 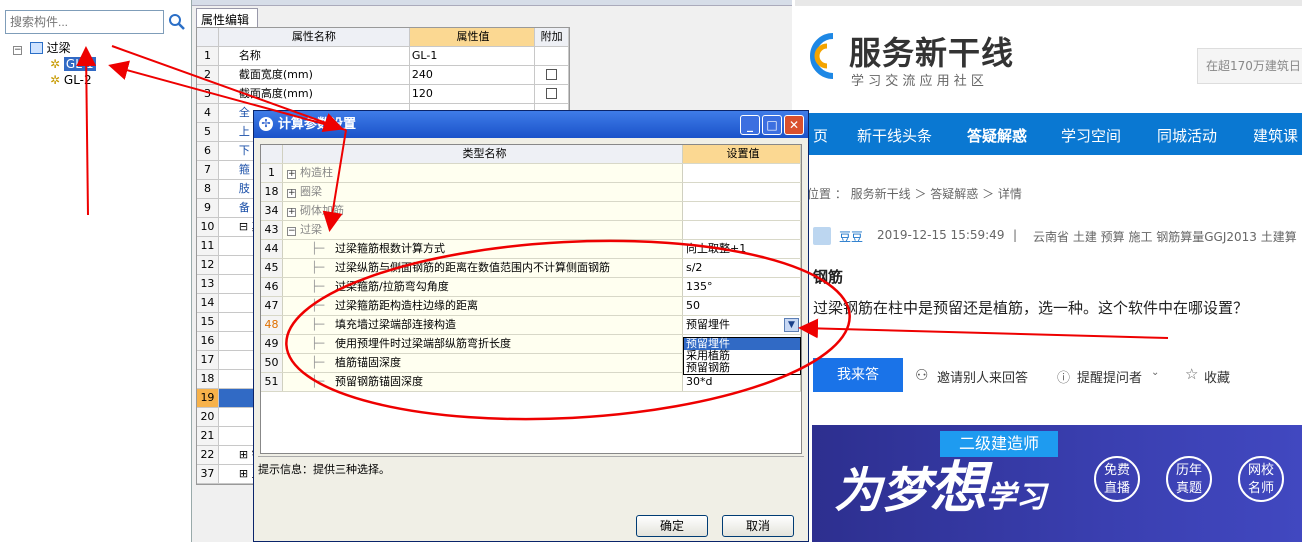 I want to click on row-number: 21, so click(x=208, y=436).